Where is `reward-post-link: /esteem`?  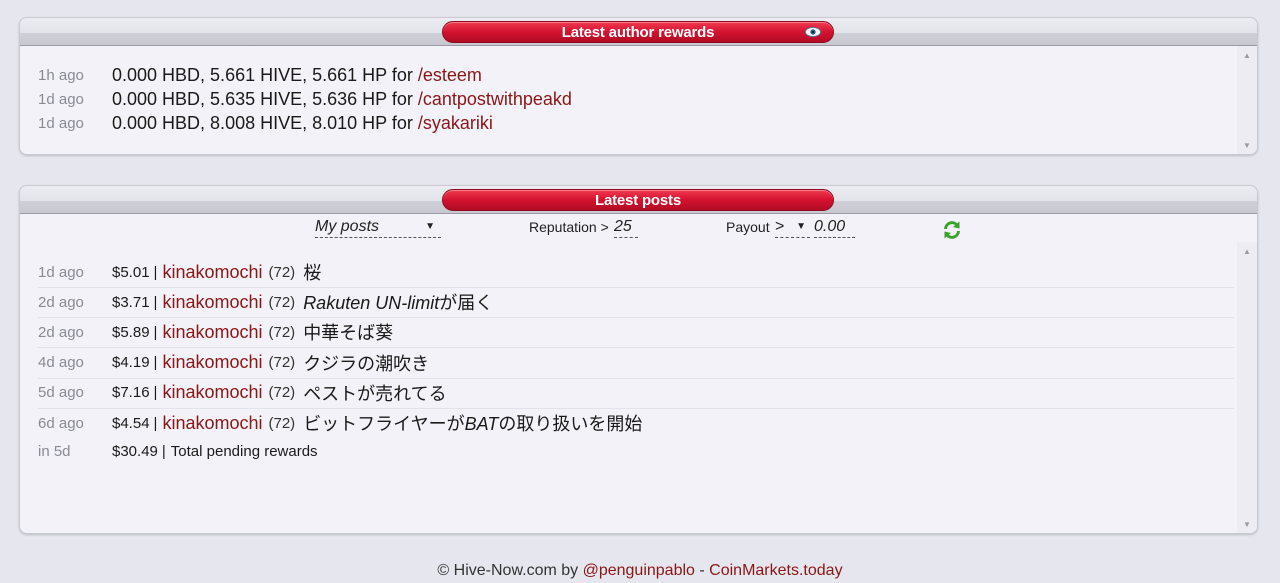
reward-post-link: /esteem is located at coordinates (450, 75).